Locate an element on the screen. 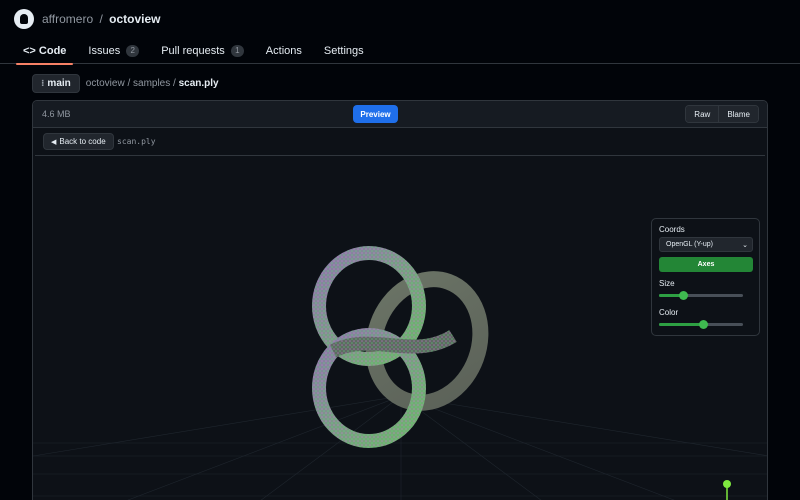 The width and height of the screenshot is (800, 500). file-path-bar: ⁝ main octoview / samples / scan.ply is located at coordinates (125, 83).